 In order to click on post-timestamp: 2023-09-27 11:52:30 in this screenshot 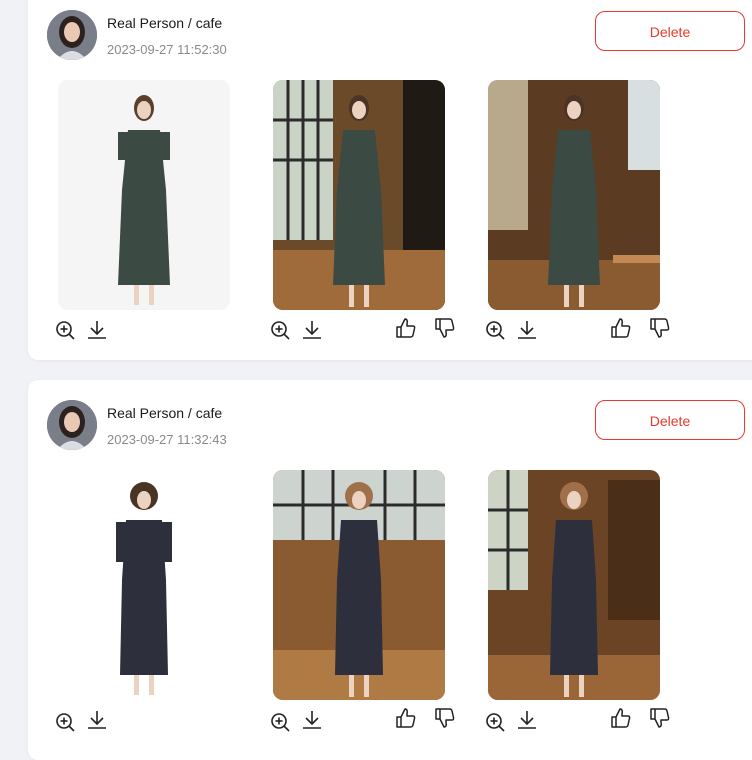, I will do `click(167, 49)`.